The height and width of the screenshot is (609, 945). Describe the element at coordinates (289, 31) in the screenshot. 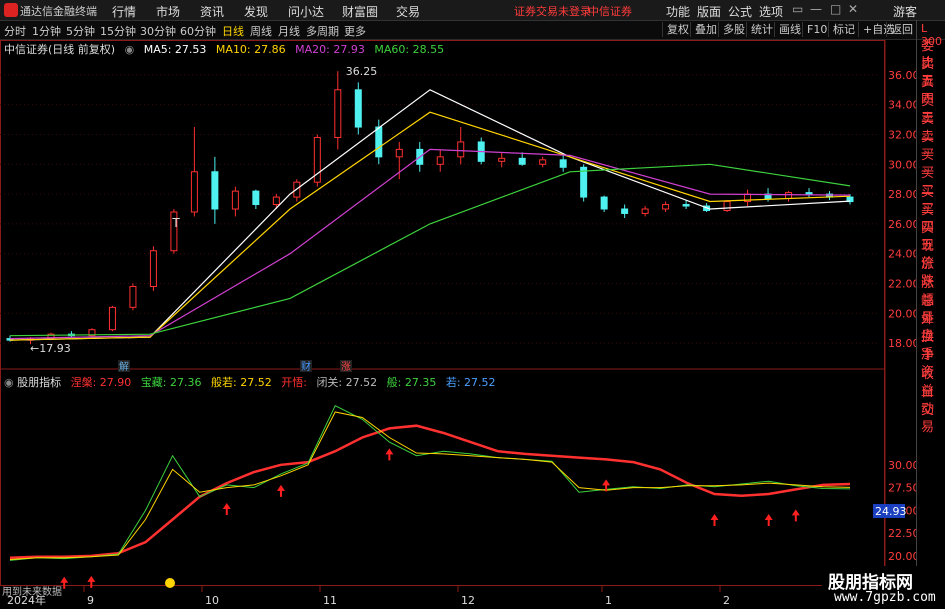

I see `tab-monthly: 月线` at that location.